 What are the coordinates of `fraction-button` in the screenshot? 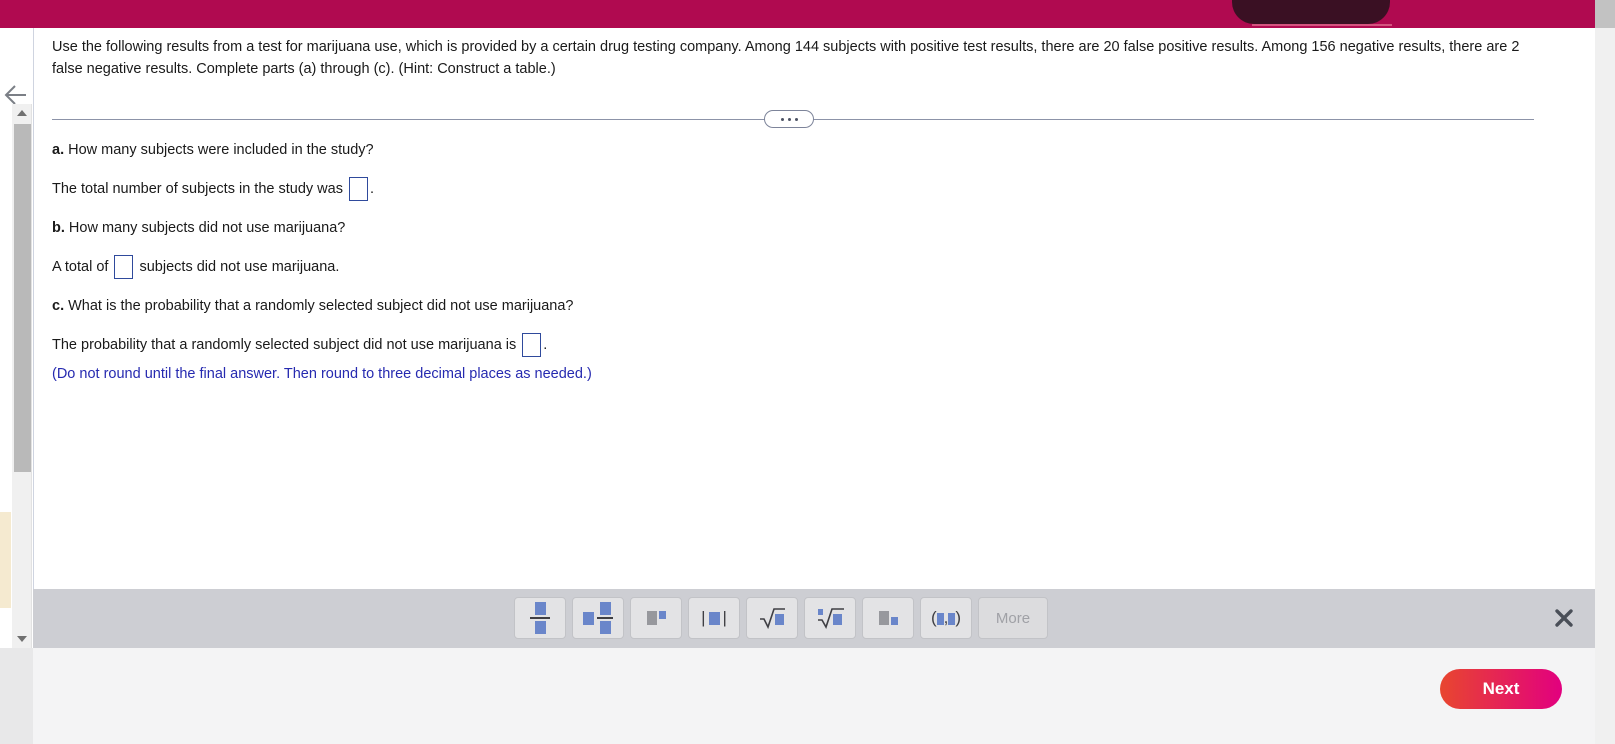 It's located at (540, 618).